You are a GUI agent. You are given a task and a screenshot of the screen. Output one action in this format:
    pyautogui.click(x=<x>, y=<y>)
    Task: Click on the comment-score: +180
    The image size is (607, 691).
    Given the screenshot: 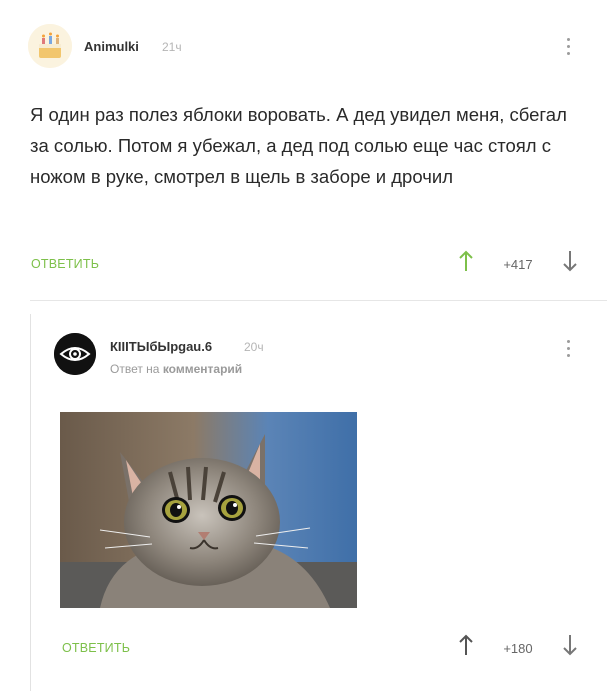 What is the action you would take?
    pyautogui.click(x=518, y=648)
    